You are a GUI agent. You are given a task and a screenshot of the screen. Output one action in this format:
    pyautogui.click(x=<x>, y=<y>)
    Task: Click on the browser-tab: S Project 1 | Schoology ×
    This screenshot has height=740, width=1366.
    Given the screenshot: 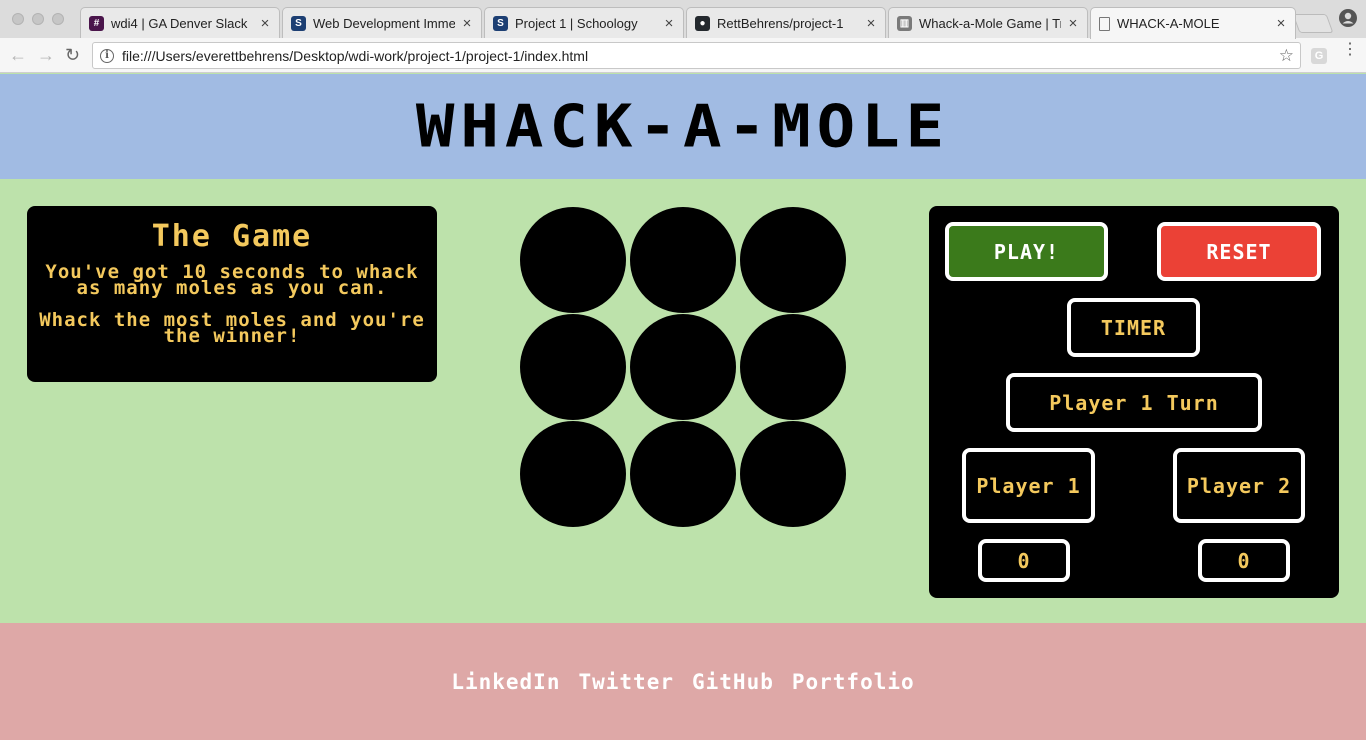 What is the action you would take?
    pyautogui.click(x=584, y=22)
    